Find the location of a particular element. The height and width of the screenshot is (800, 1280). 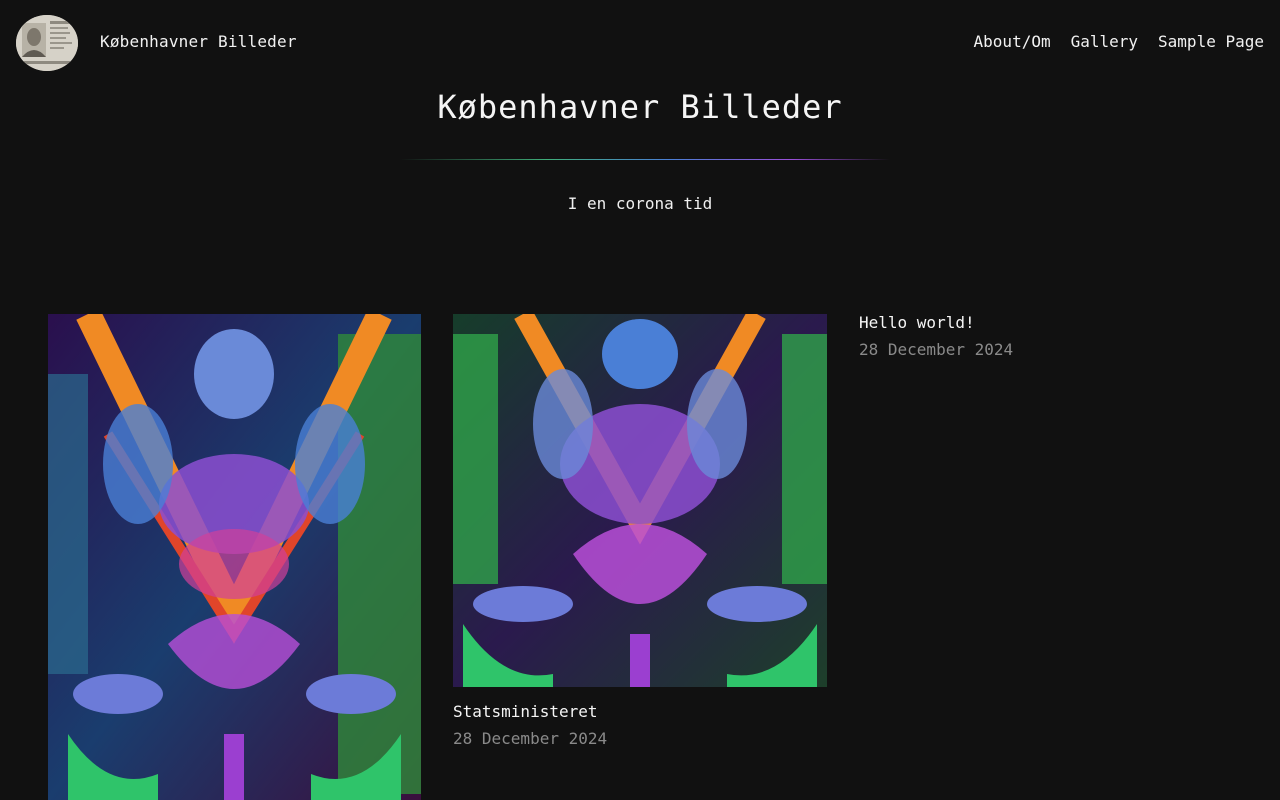

nav-item-gallery: Gallery is located at coordinates (1104, 41).